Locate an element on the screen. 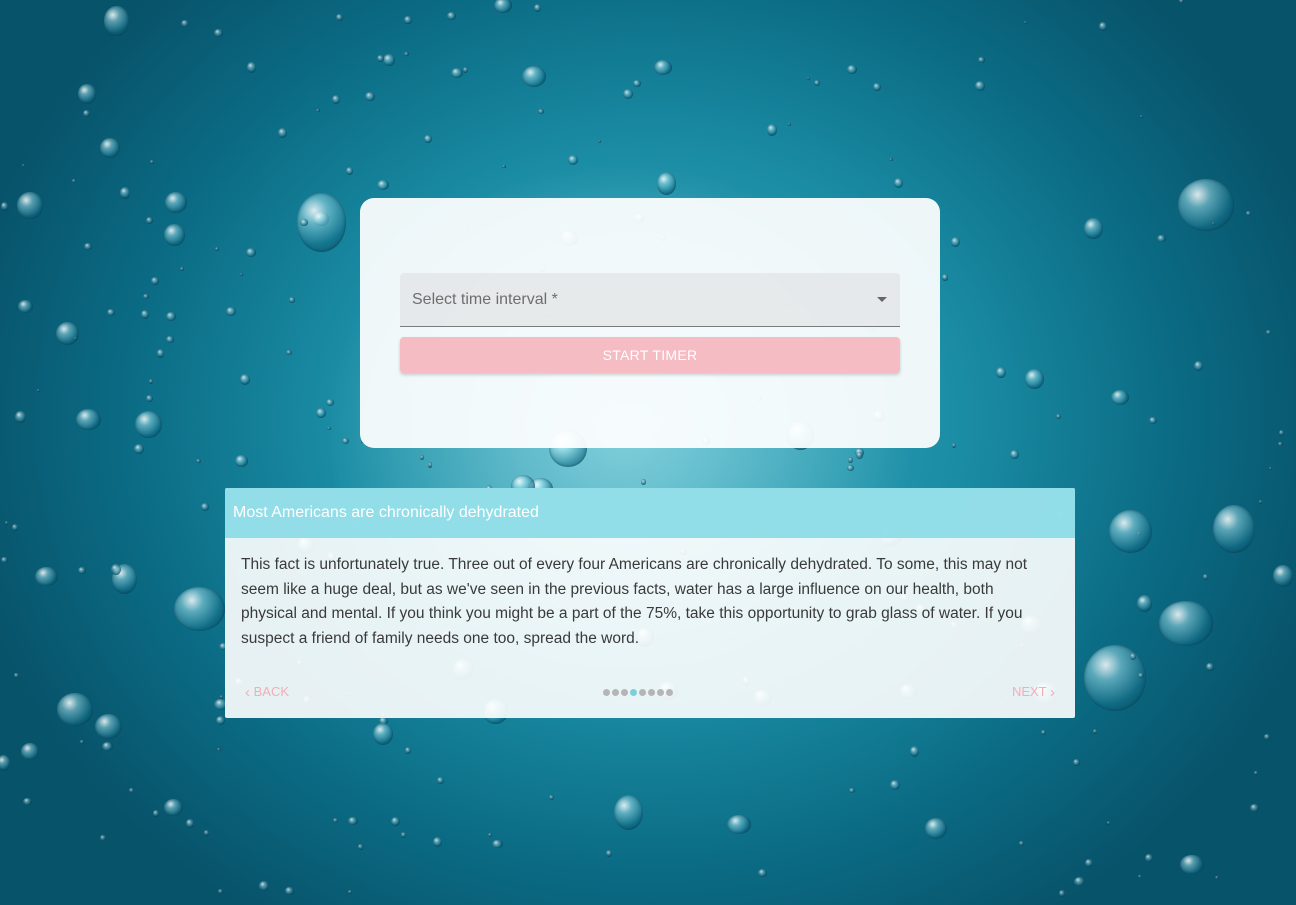 The width and height of the screenshot is (1296, 905). chevron-left-icon: ‹ is located at coordinates (247, 692).